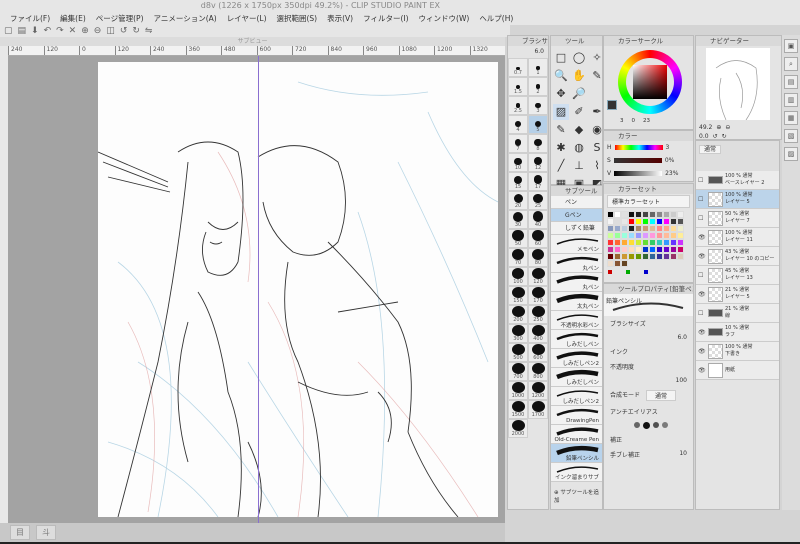 This screenshot has height=544, width=800. What do you see at coordinates (340, 18) in the screenshot?
I see `menu-item: 表示(V)` at bounding box center [340, 18].